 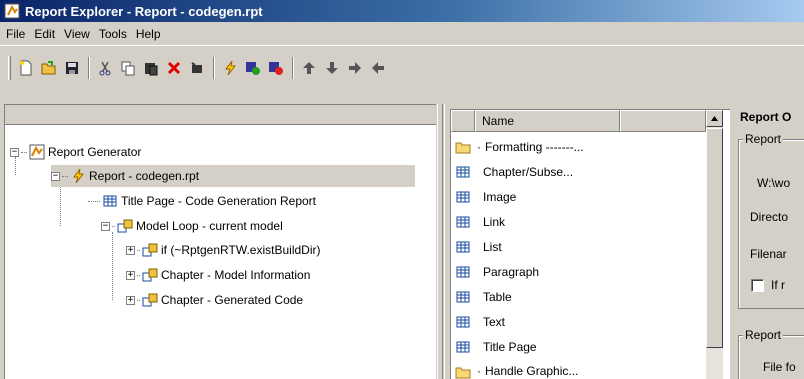 I want to click on list-label: Table, so click(x=497, y=296).